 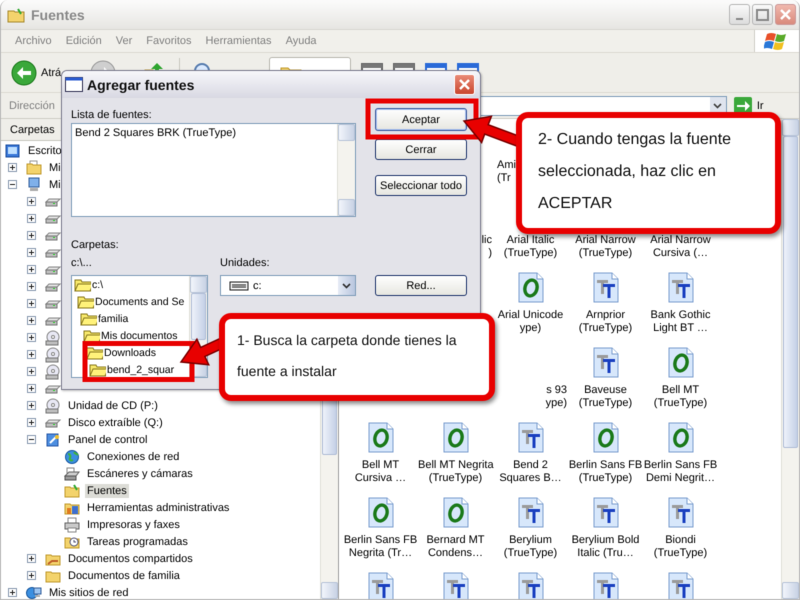 What do you see at coordinates (32, 106) in the screenshot?
I see `address-label: Dirección` at bounding box center [32, 106].